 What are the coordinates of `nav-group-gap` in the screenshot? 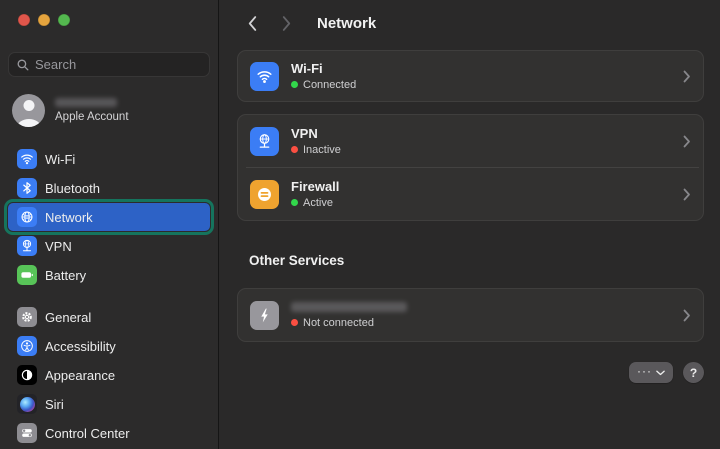 It's located at (109, 296).